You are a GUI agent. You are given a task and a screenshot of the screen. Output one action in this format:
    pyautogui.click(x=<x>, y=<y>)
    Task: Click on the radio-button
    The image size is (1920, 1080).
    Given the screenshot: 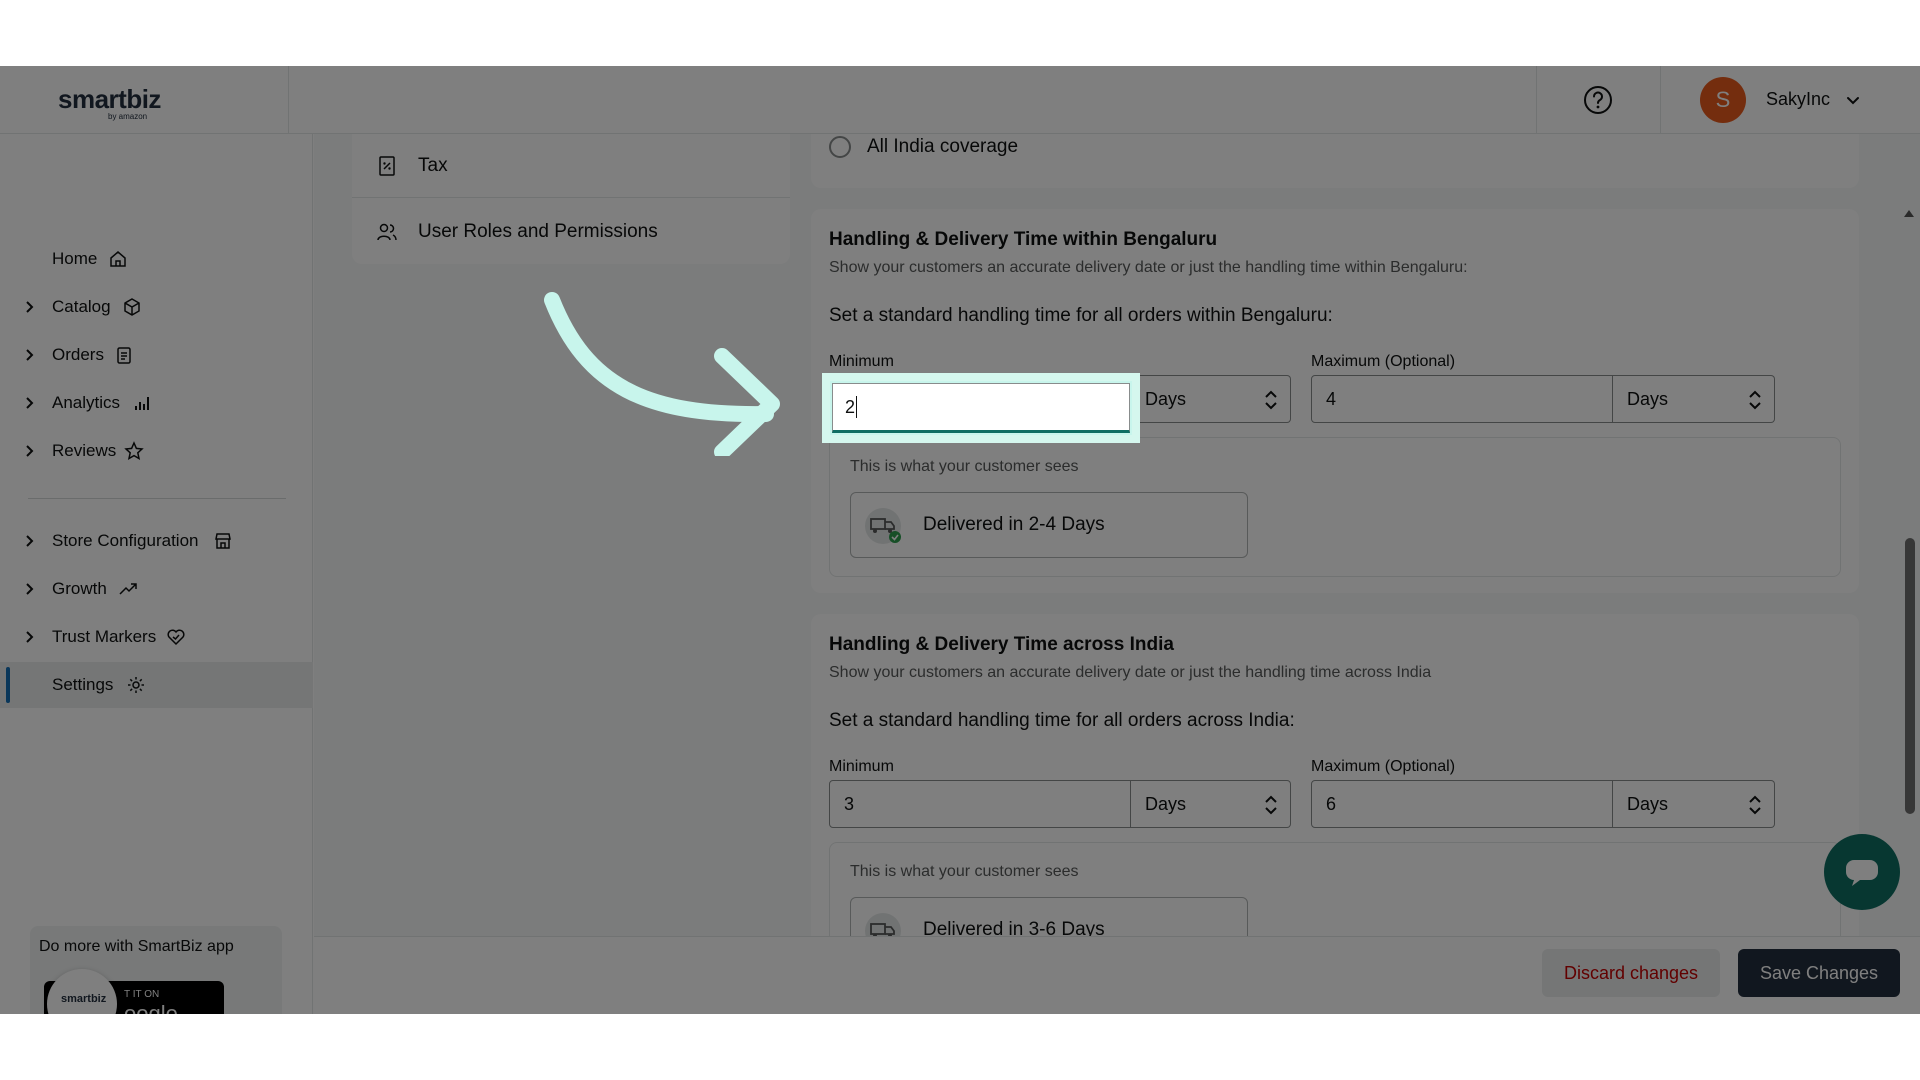 What is the action you would take?
    pyautogui.click(x=840, y=147)
    